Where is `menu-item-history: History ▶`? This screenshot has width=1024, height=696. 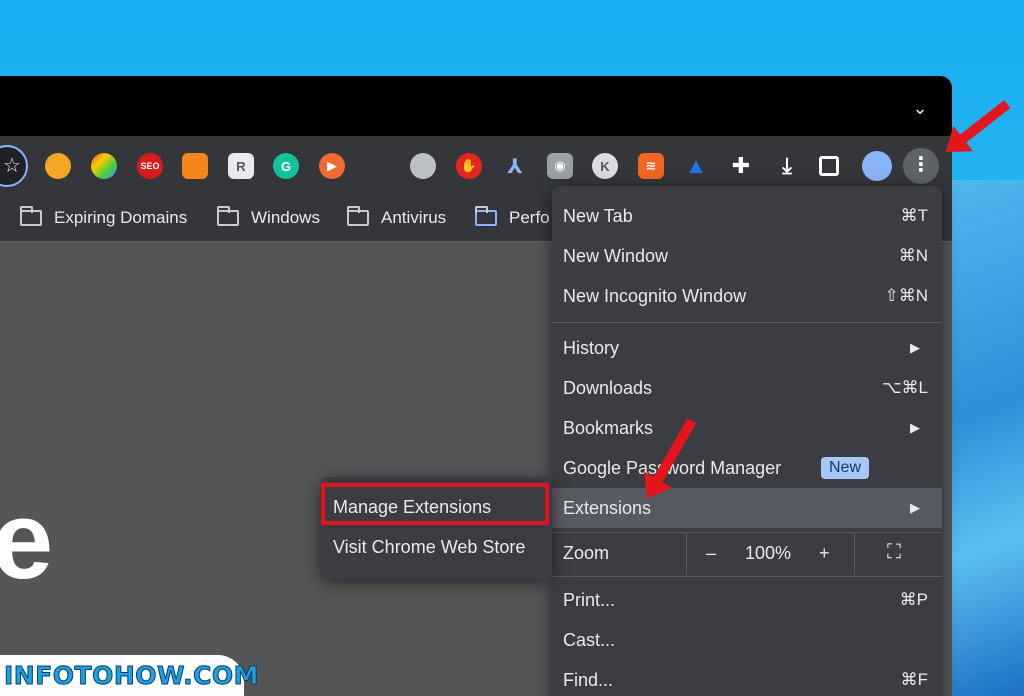
menu-item-history: History ▶ is located at coordinates (747, 348).